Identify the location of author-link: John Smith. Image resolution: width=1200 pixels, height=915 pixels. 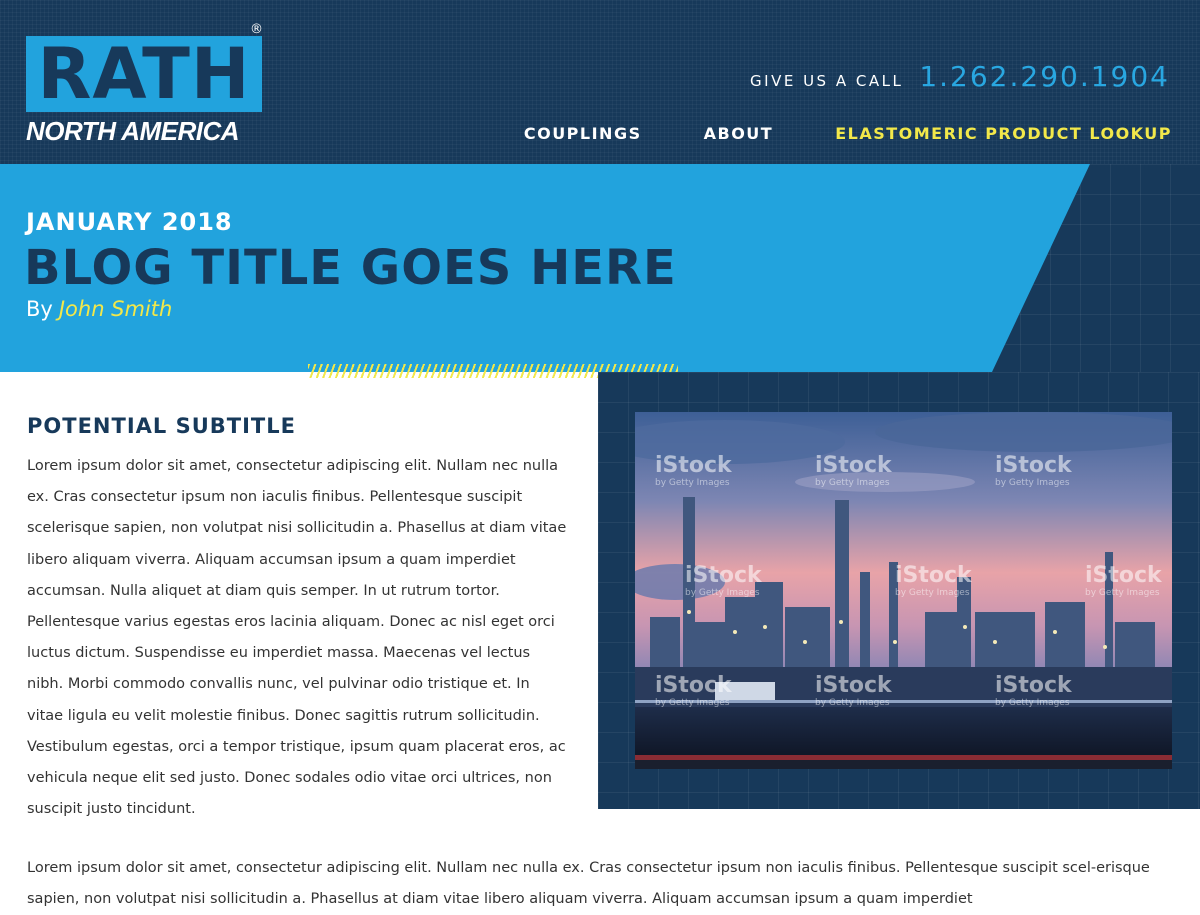
(116, 309).